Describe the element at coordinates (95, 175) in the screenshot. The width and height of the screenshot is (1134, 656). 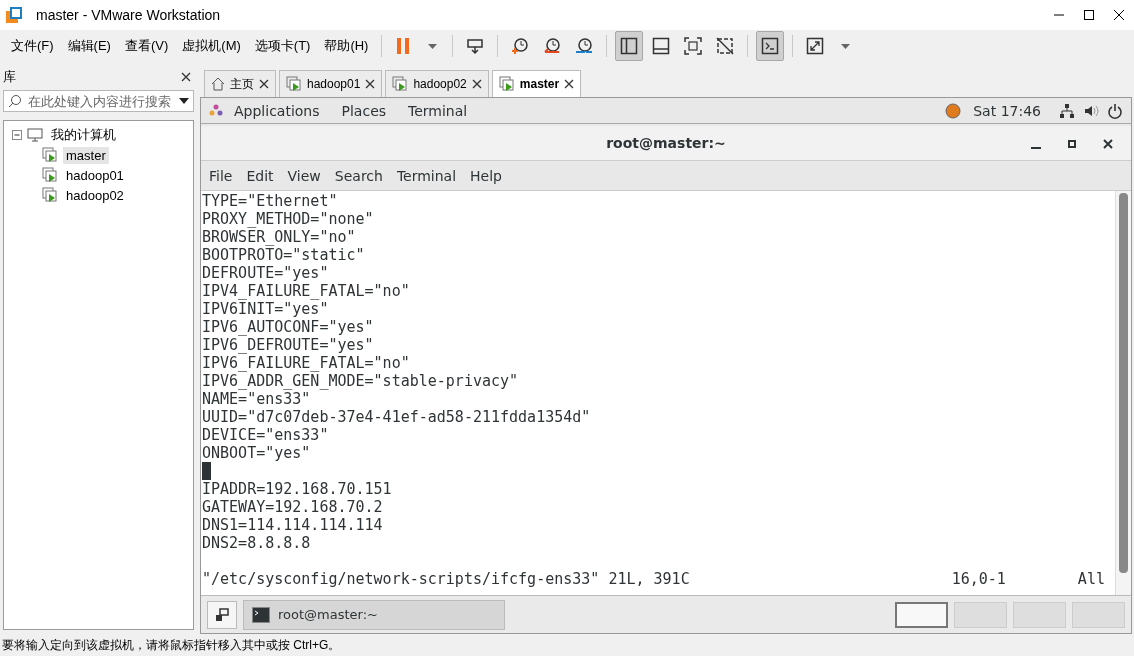
I see `tree-item: hadoop01` at that location.